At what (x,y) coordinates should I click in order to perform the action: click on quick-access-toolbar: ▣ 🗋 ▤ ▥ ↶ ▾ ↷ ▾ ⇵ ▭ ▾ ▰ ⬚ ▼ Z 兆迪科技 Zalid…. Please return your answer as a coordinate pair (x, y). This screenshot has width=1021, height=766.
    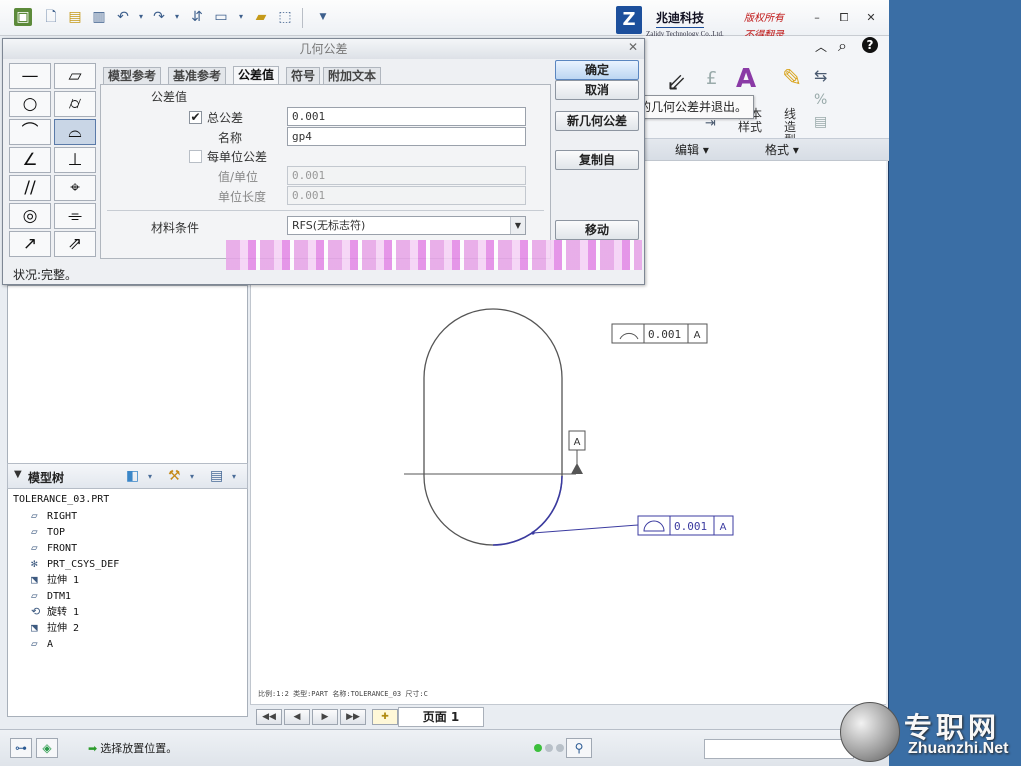
    Looking at the image, I should click on (444, 20).